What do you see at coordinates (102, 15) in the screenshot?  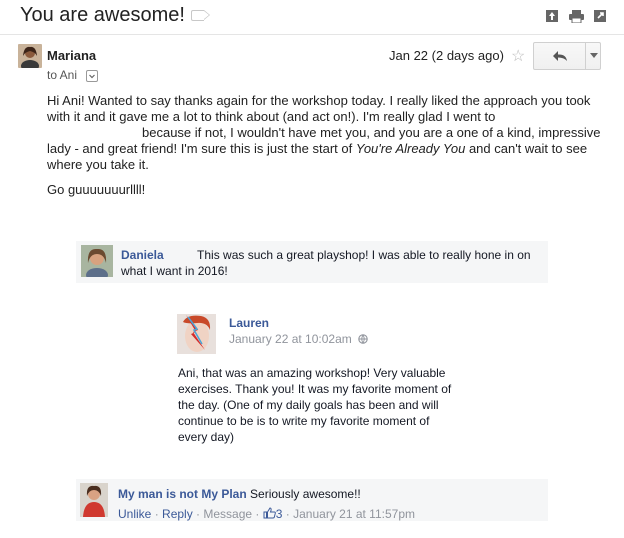 I see `email-subject: You are awesome!` at bounding box center [102, 15].